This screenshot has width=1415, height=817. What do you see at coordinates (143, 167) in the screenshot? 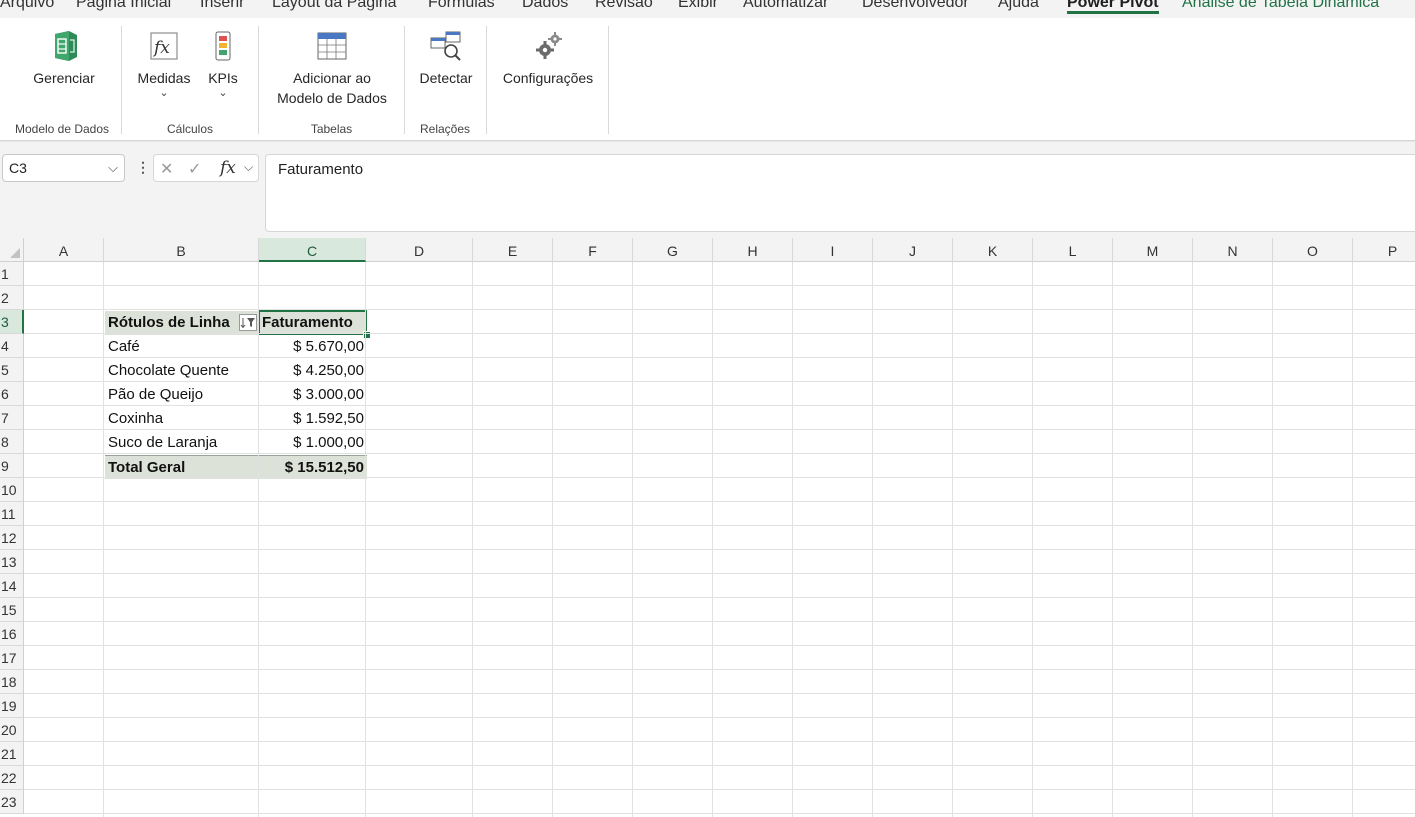
I see `more-options-icon: ⋮` at bounding box center [143, 167].